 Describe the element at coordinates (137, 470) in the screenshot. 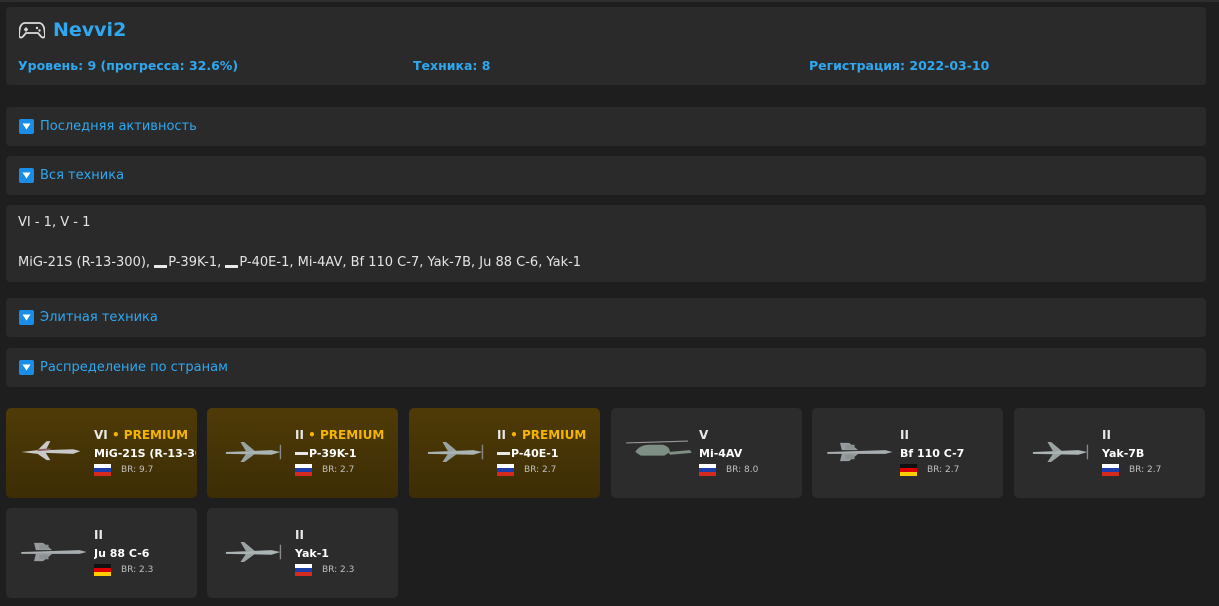

I see `battle-rating: BR: 9.7` at that location.